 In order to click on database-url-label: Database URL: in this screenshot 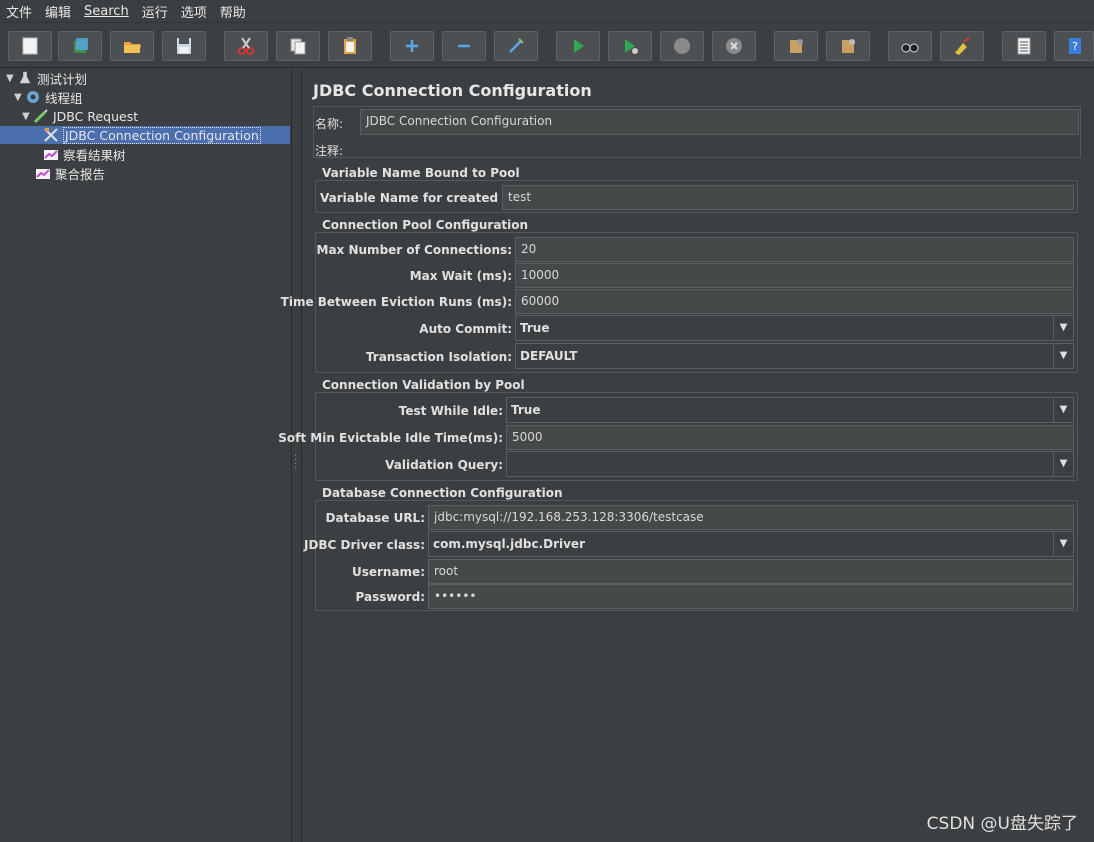, I will do `click(375, 518)`.